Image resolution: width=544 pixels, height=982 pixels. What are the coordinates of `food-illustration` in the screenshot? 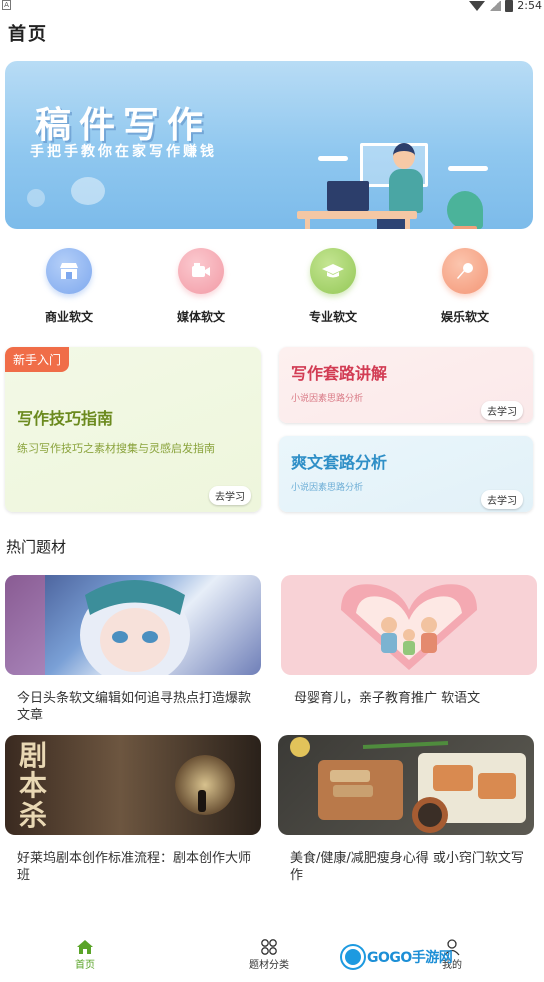 It's located at (408, 785).